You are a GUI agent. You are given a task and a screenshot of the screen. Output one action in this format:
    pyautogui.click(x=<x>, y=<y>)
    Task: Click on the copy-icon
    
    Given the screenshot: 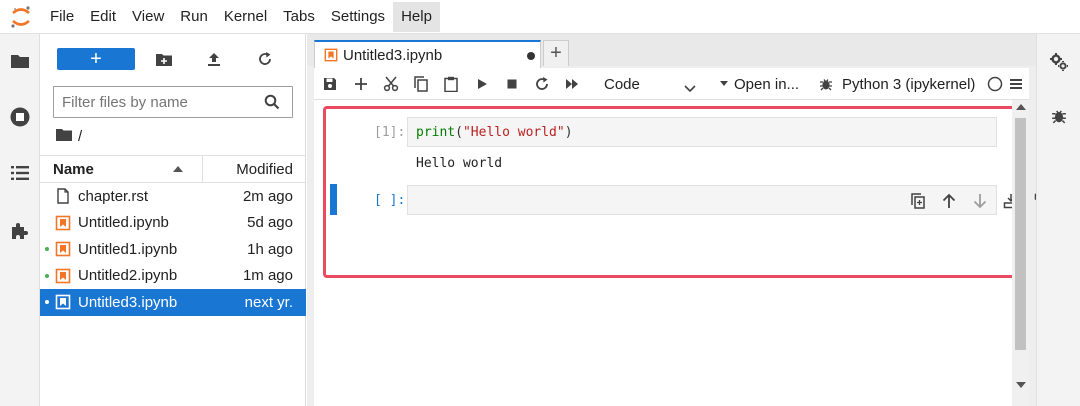 What is the action you would take?
    pyautogui.click(x=421, y=84)
    